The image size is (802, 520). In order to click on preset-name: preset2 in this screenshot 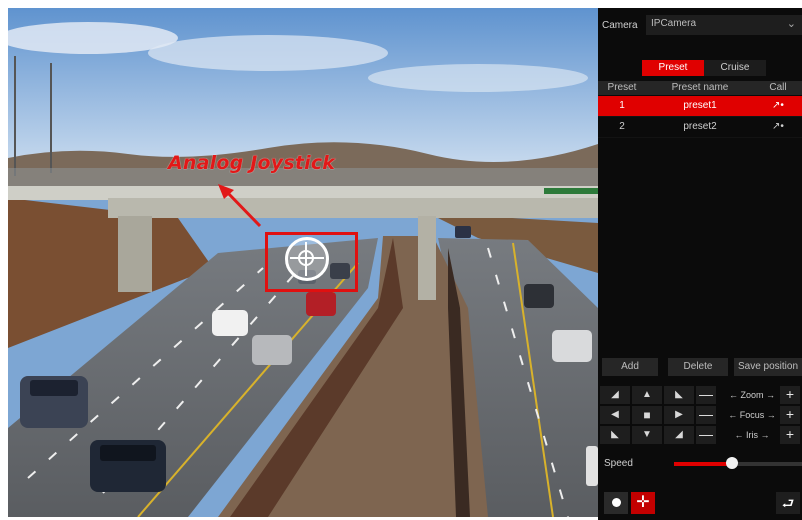, I will do `click(700, 126)`.